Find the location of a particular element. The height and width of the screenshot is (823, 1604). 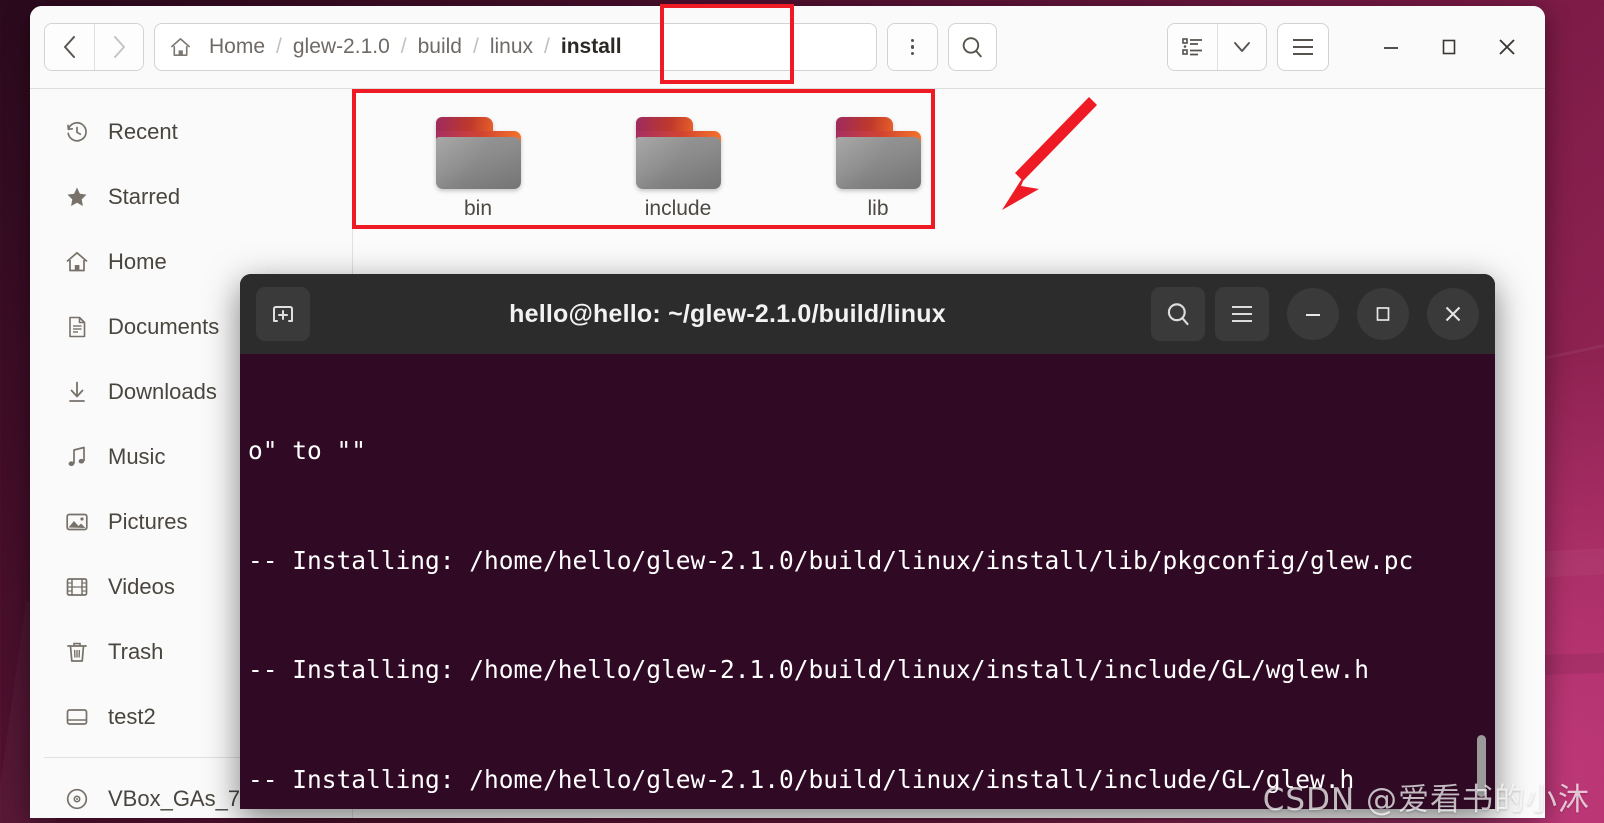

terminal-line: o" to "" is located at coordinates (307, 450).